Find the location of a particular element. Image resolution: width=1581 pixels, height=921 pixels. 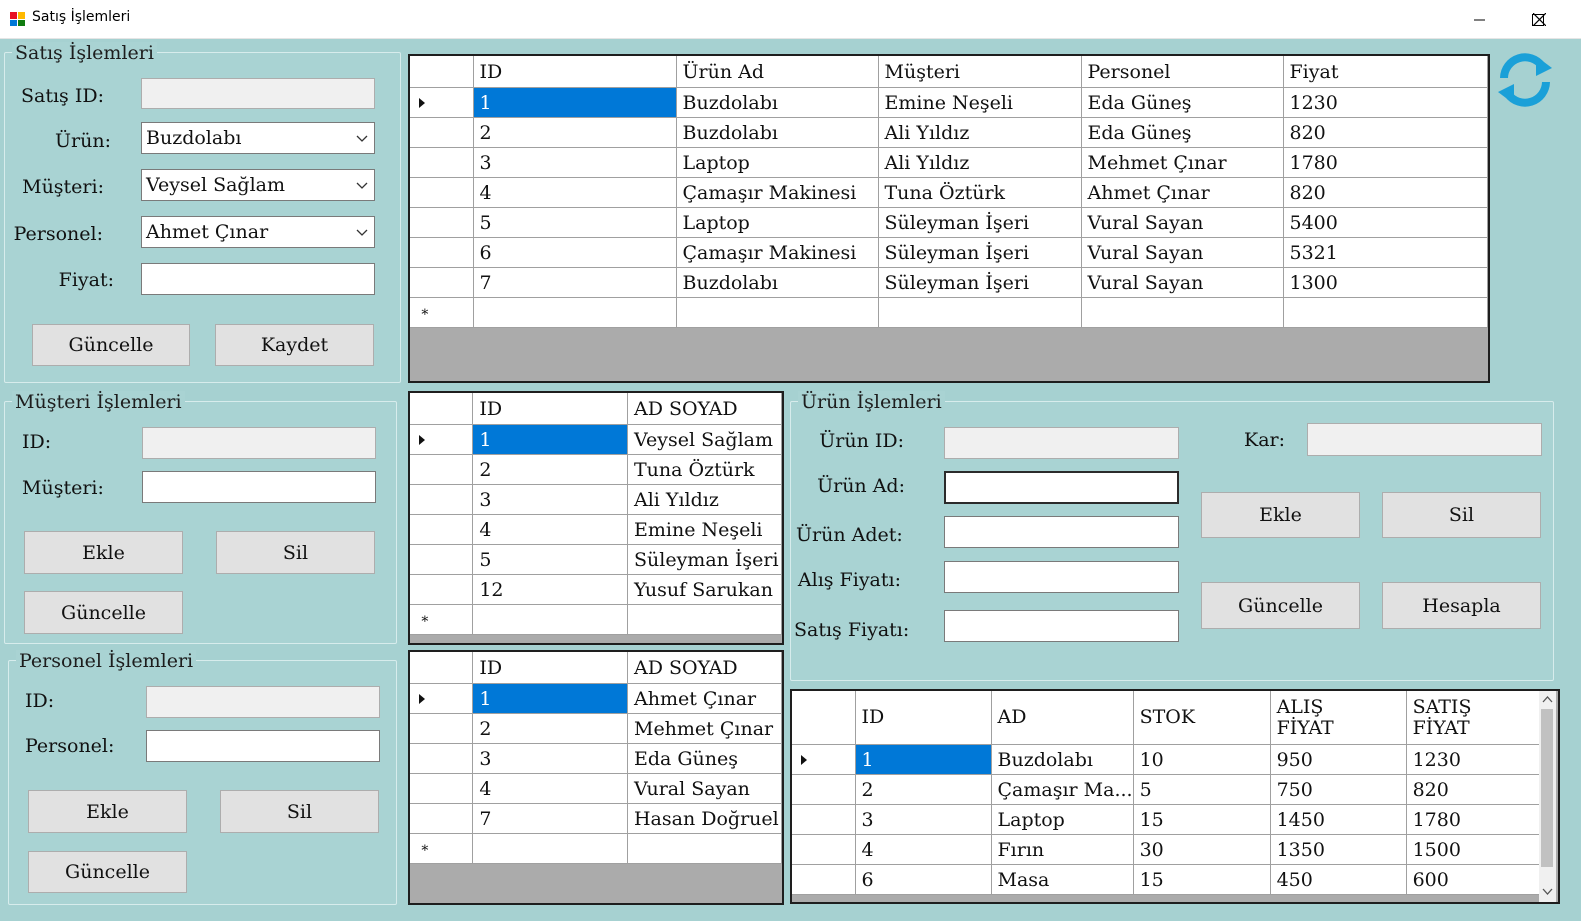

table-row: 2 Tuna Öztürk is located at coordinates (596, 469).